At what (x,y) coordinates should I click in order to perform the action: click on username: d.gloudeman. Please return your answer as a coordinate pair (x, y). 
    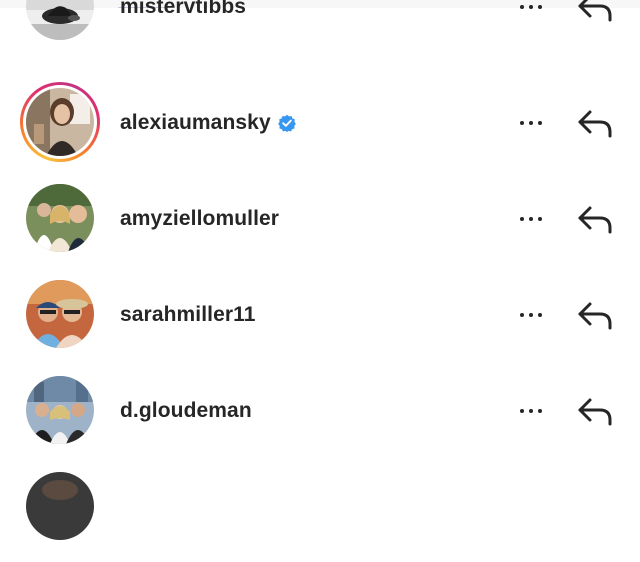
    Looking at the image, I should click on (186, 411).